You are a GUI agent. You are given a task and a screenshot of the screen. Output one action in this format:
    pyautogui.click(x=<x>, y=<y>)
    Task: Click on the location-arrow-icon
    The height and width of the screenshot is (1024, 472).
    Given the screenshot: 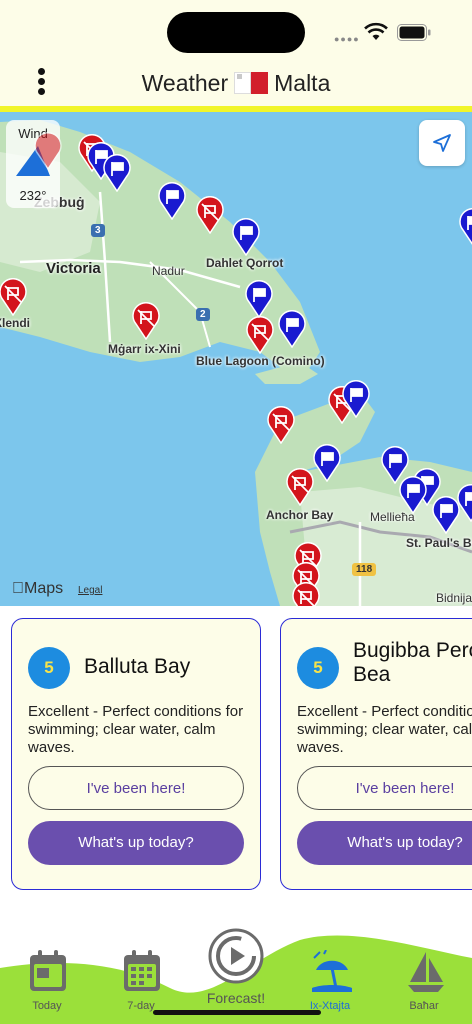 What is the action you would take?
    pyautogui.click(x=442, y=143)
    